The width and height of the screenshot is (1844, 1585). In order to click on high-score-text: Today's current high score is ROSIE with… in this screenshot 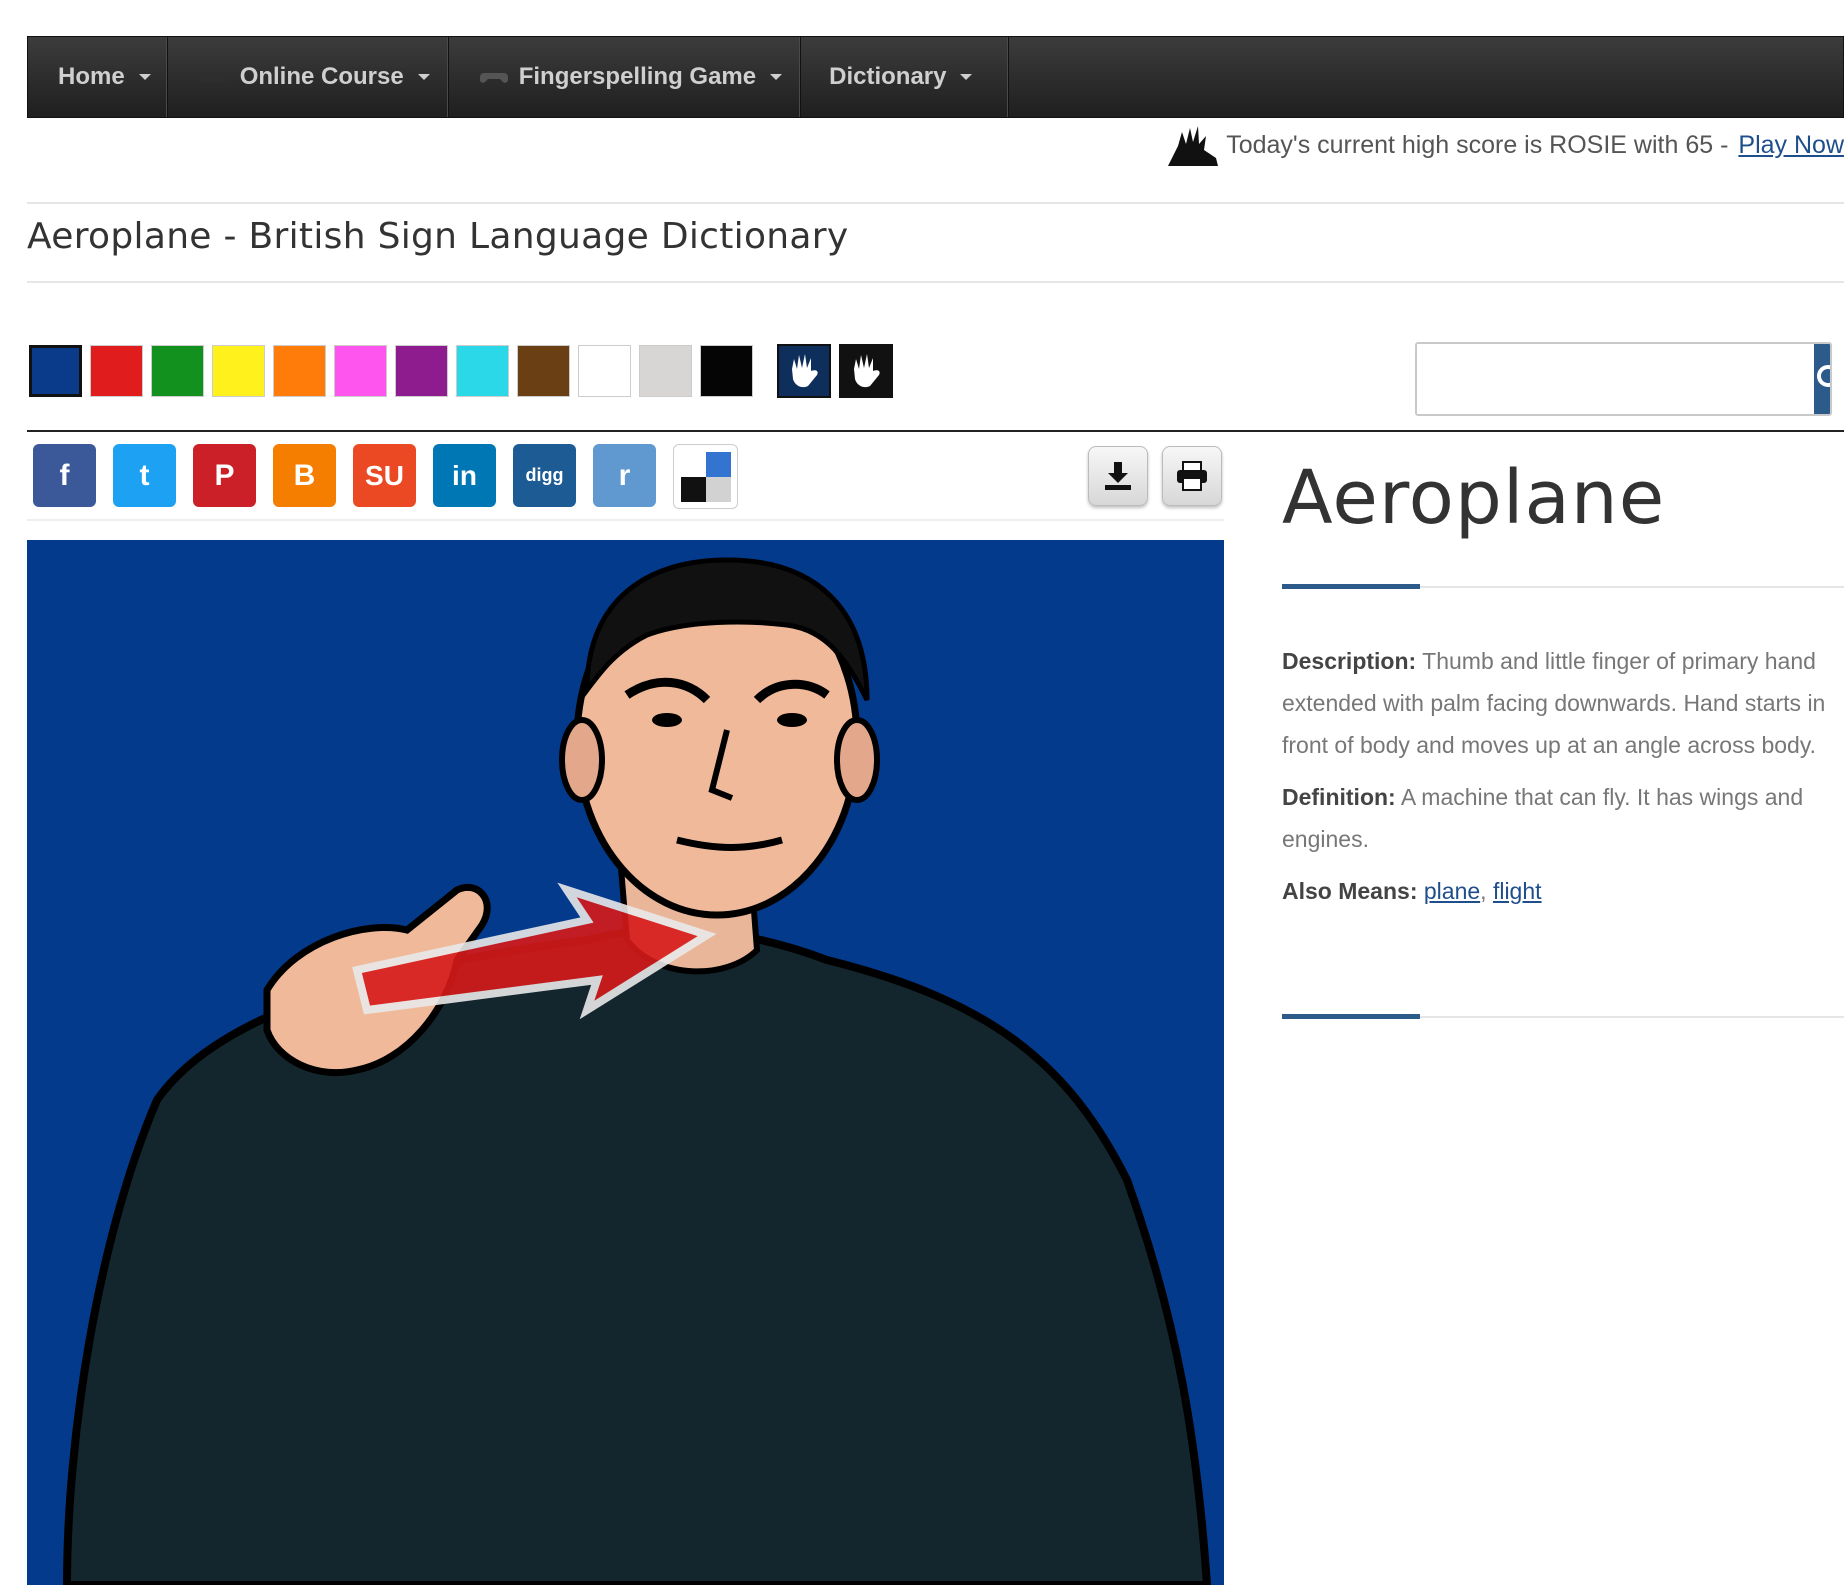, I will do `click(1477, 144)`.